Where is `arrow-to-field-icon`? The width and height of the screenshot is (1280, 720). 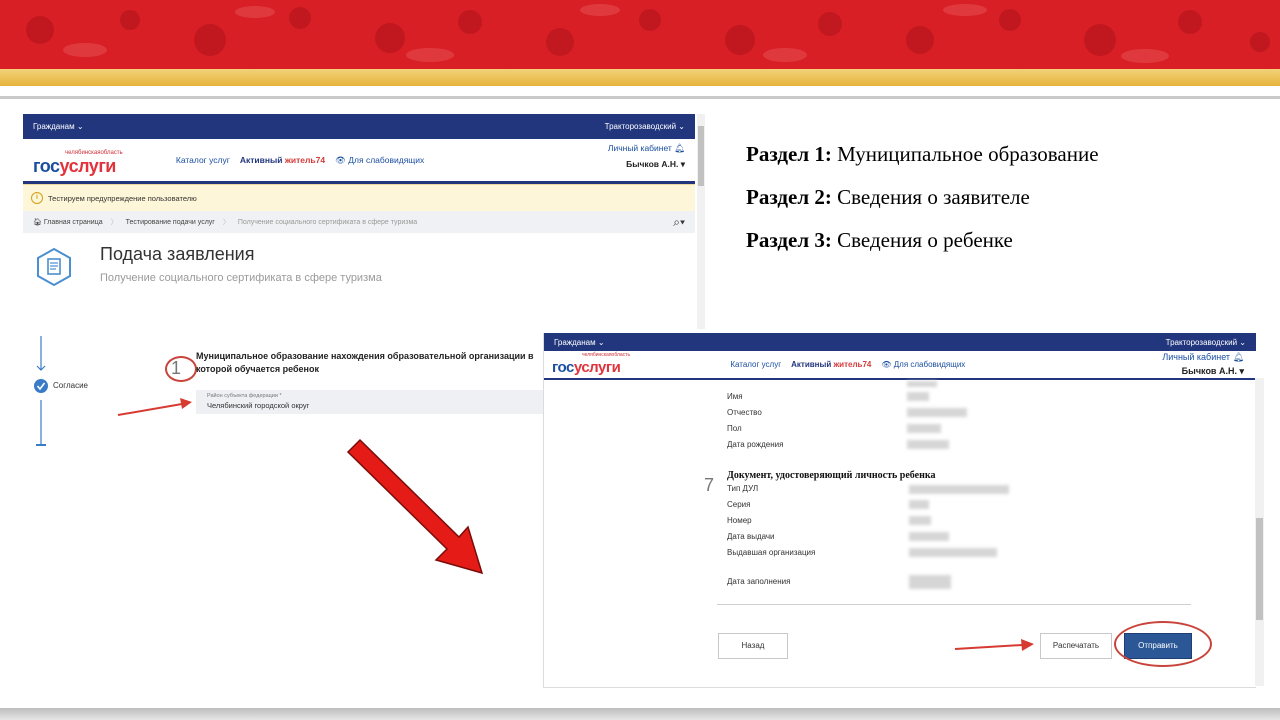 arrow-to-field-icon is located at coordinates (154, 407).